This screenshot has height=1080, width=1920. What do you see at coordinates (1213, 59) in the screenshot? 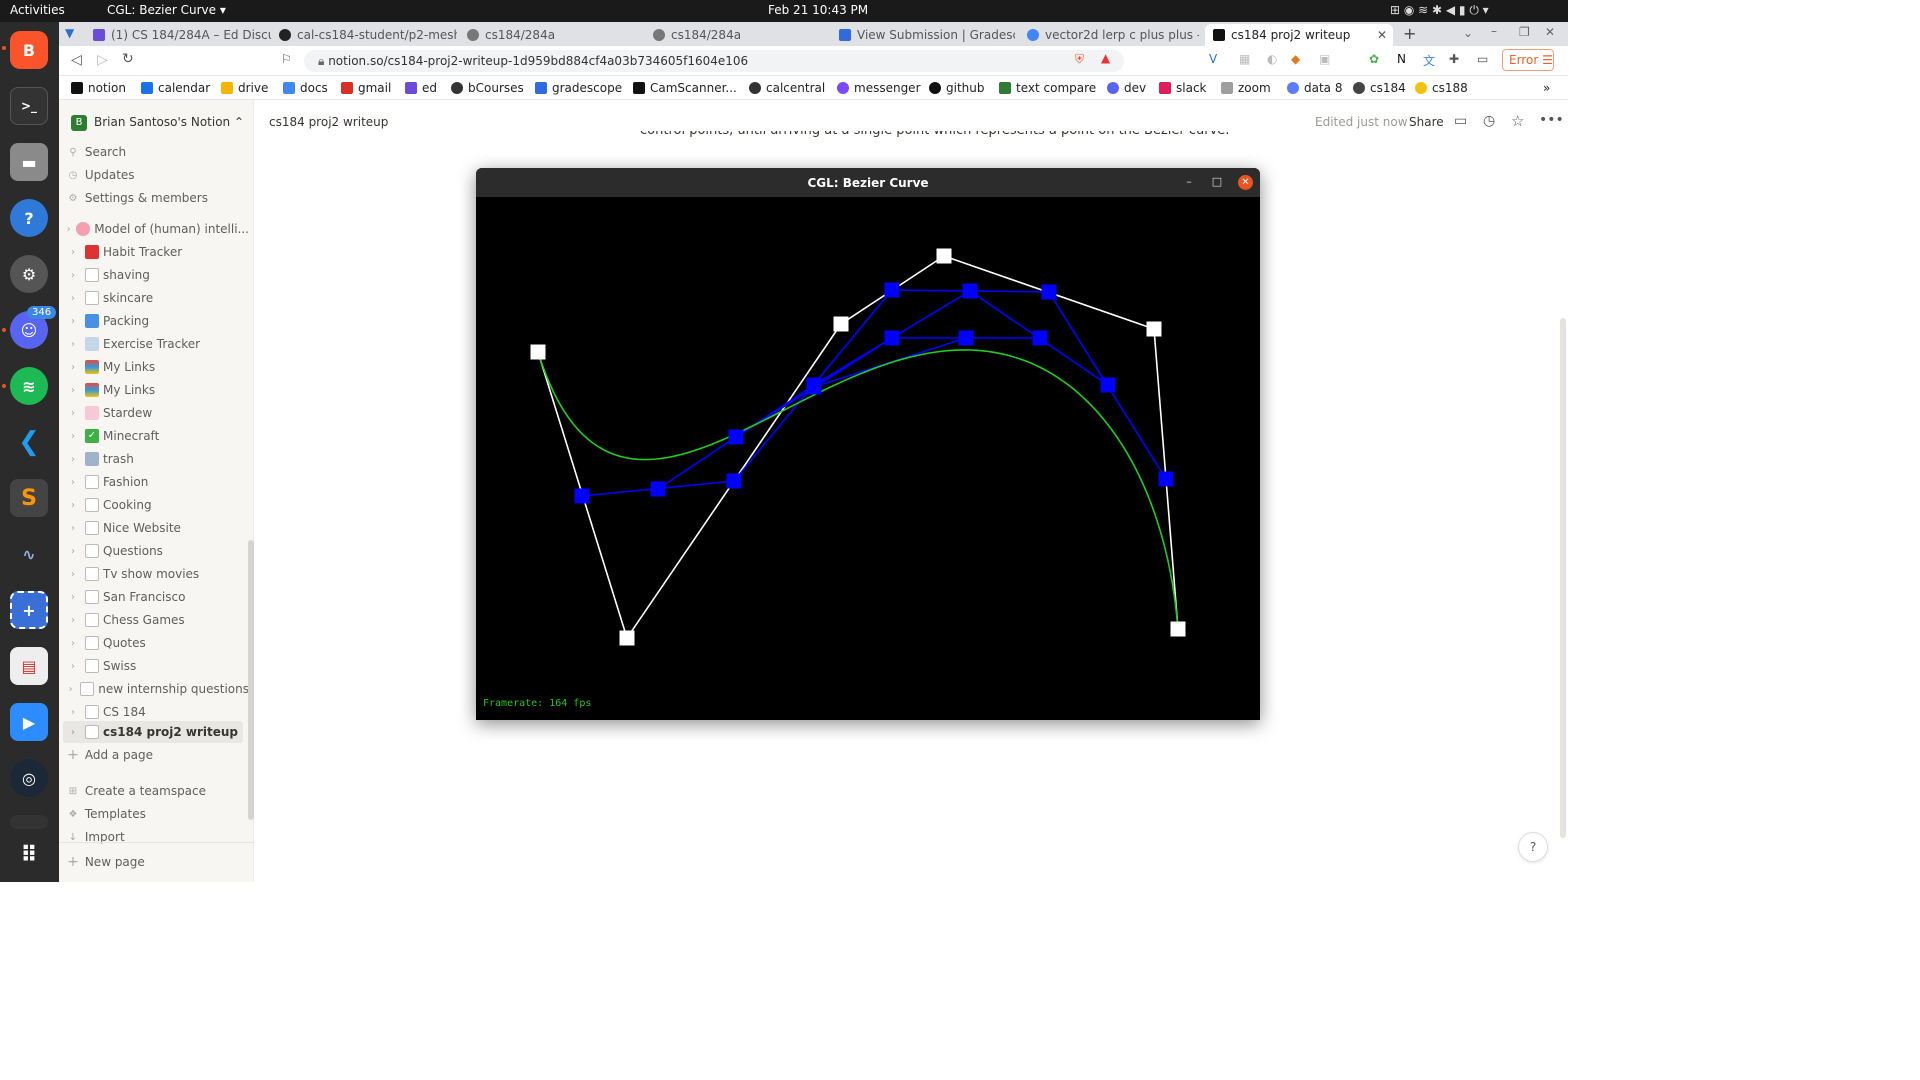
I see `extension-vimium-icon: V` at bounding box center [1213, 59].